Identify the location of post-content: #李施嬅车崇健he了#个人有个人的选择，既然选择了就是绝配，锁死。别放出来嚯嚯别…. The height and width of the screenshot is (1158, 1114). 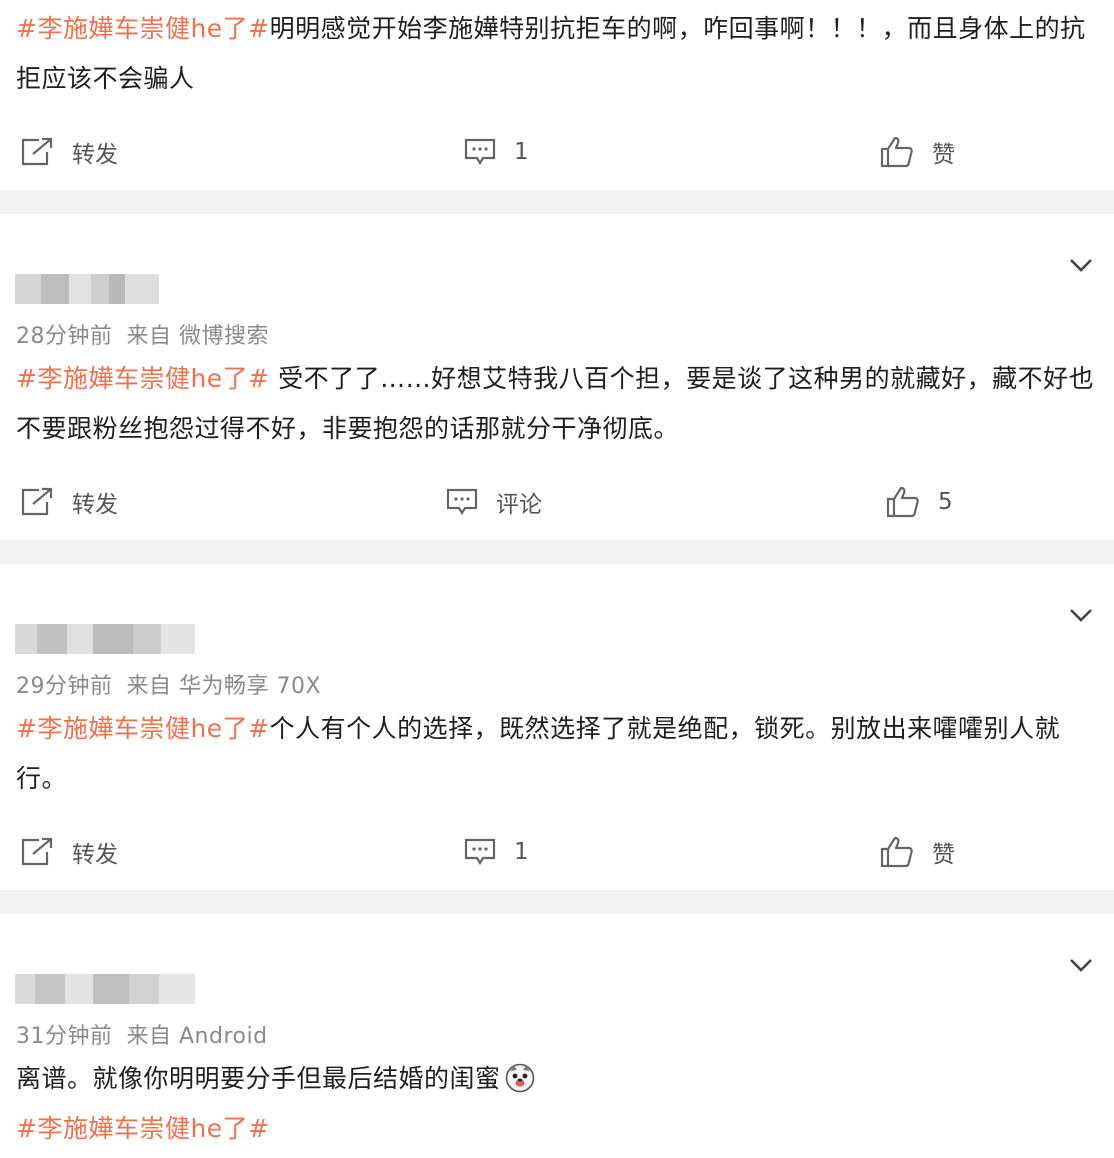
(556, 754).